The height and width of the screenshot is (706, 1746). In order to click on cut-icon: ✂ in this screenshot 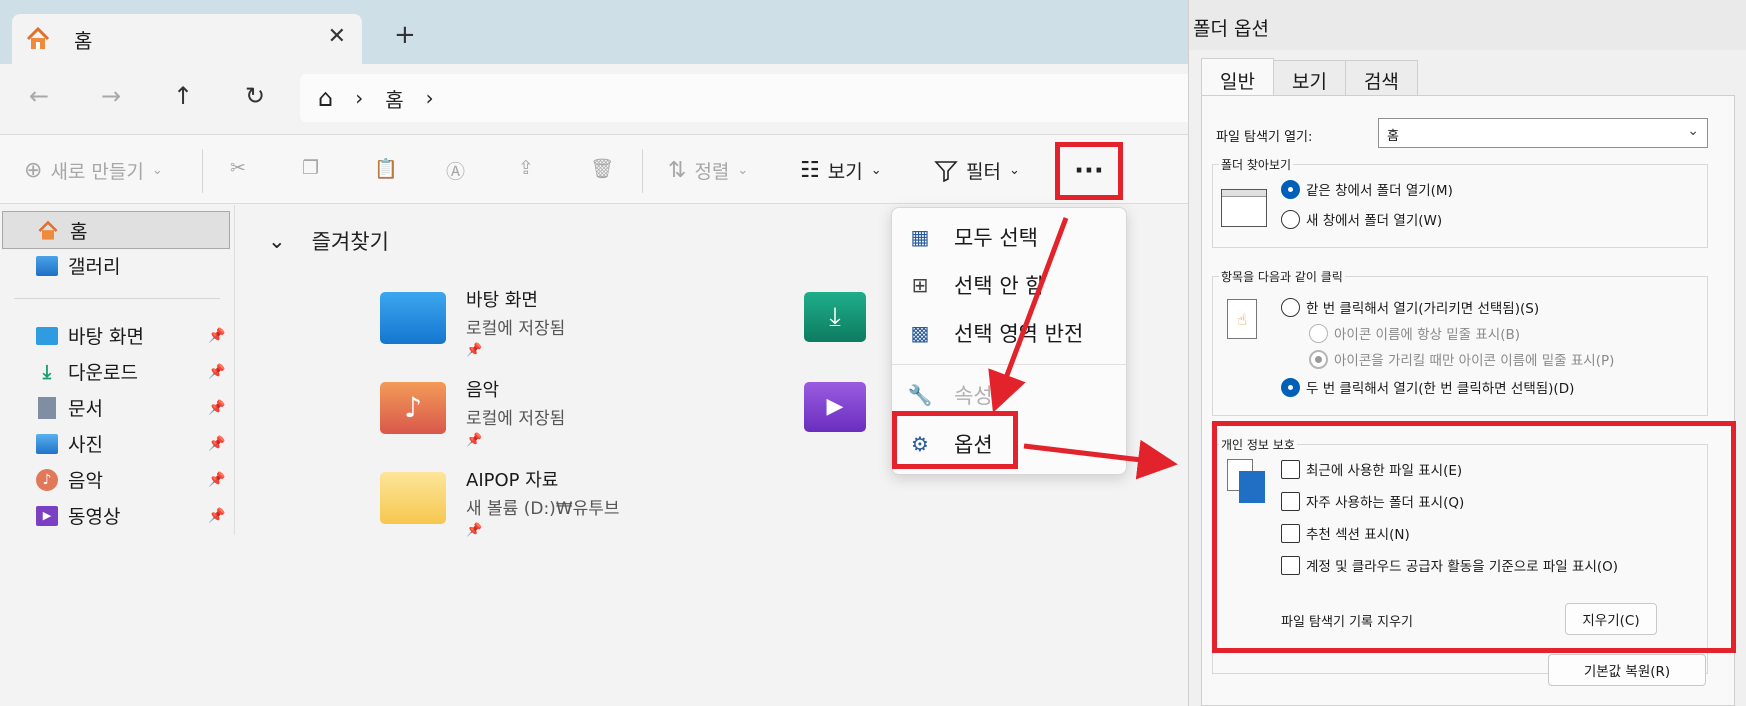, I will do `click(238, 168)`.